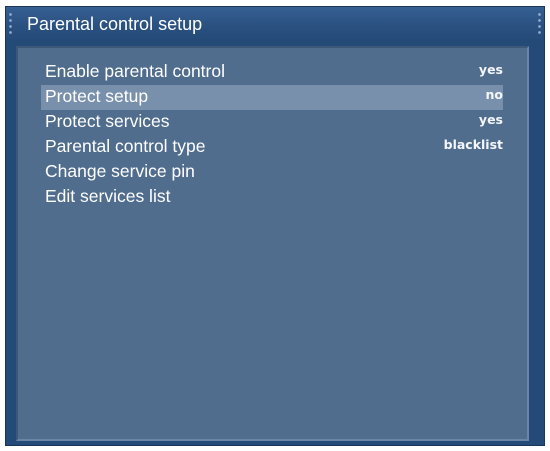 The image size is (550, 451). I want to click on menu-item-label: Parental control type, so click(125, 146).